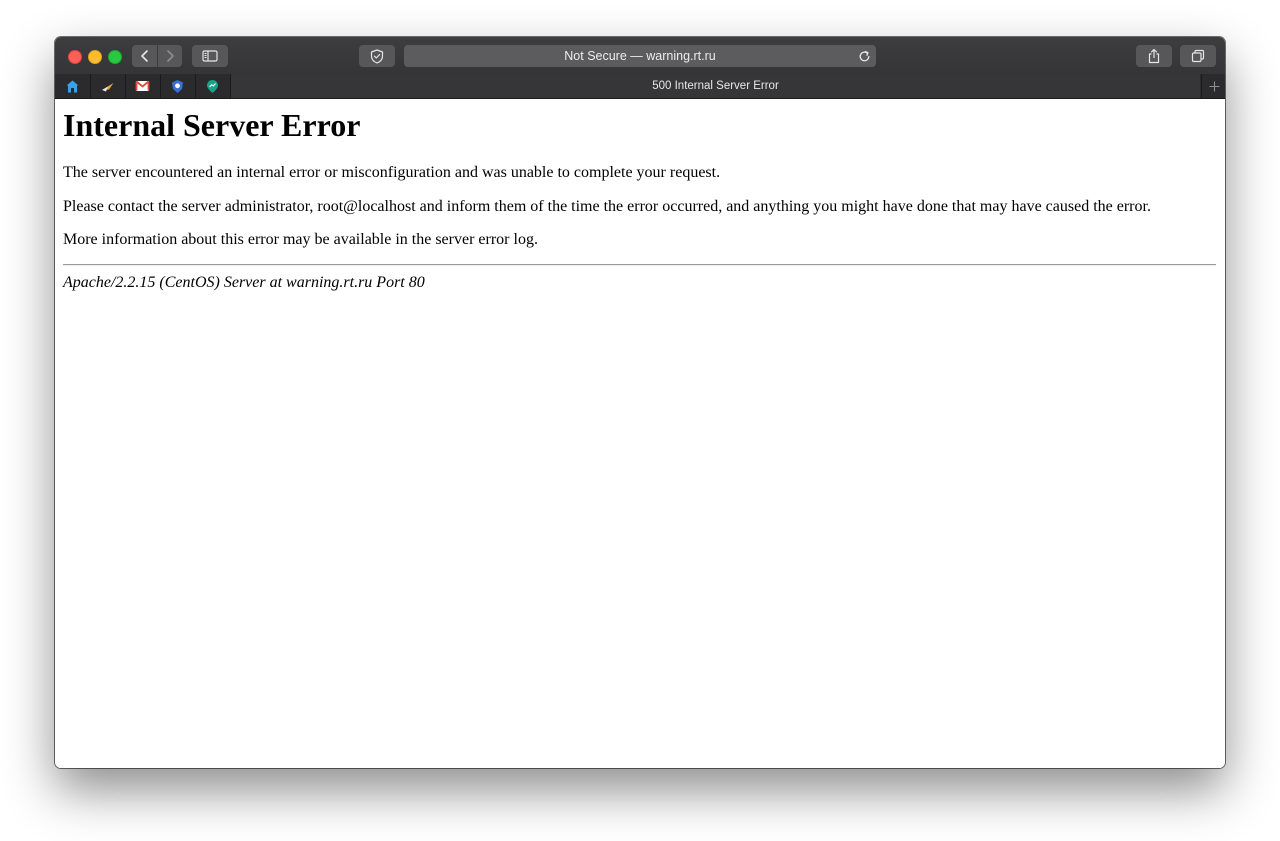 Image resolution: width=1280 pixels, height=841 pixels. I want to click on tabs-overview-icon, so click(1198, 56).